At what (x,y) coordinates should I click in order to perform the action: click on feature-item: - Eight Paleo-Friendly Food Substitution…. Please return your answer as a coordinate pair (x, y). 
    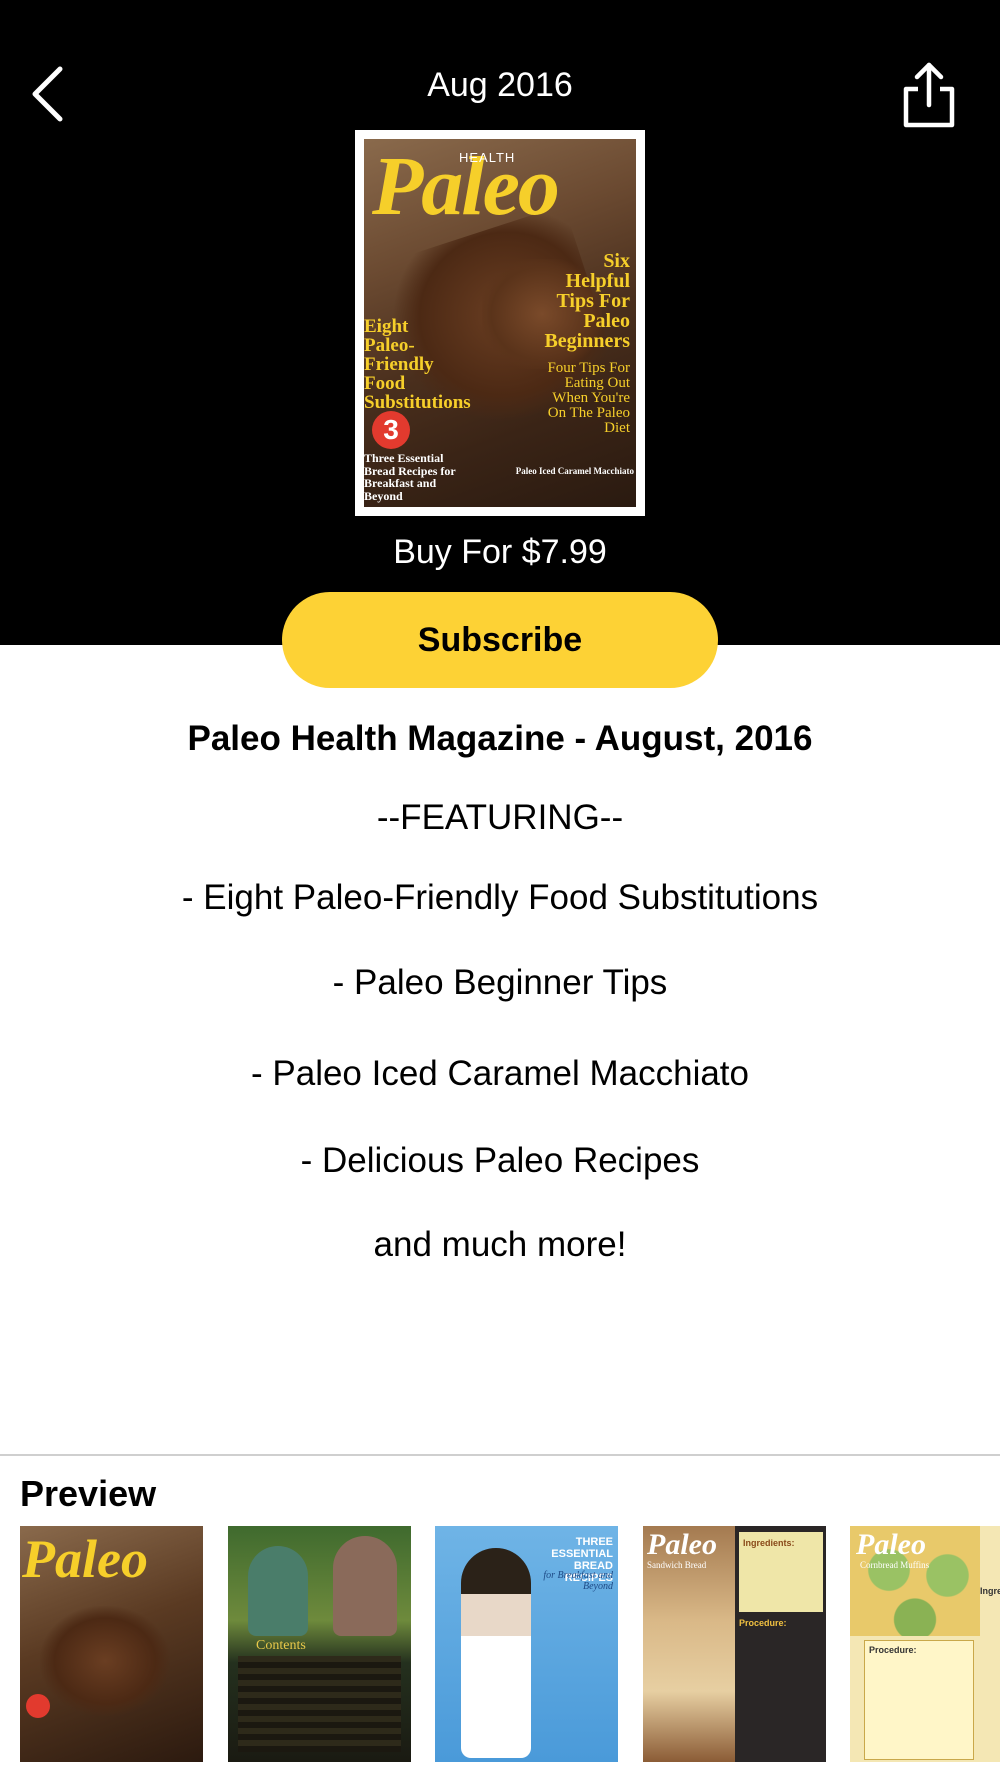
    Looking at the image, I should click on (500, 897).